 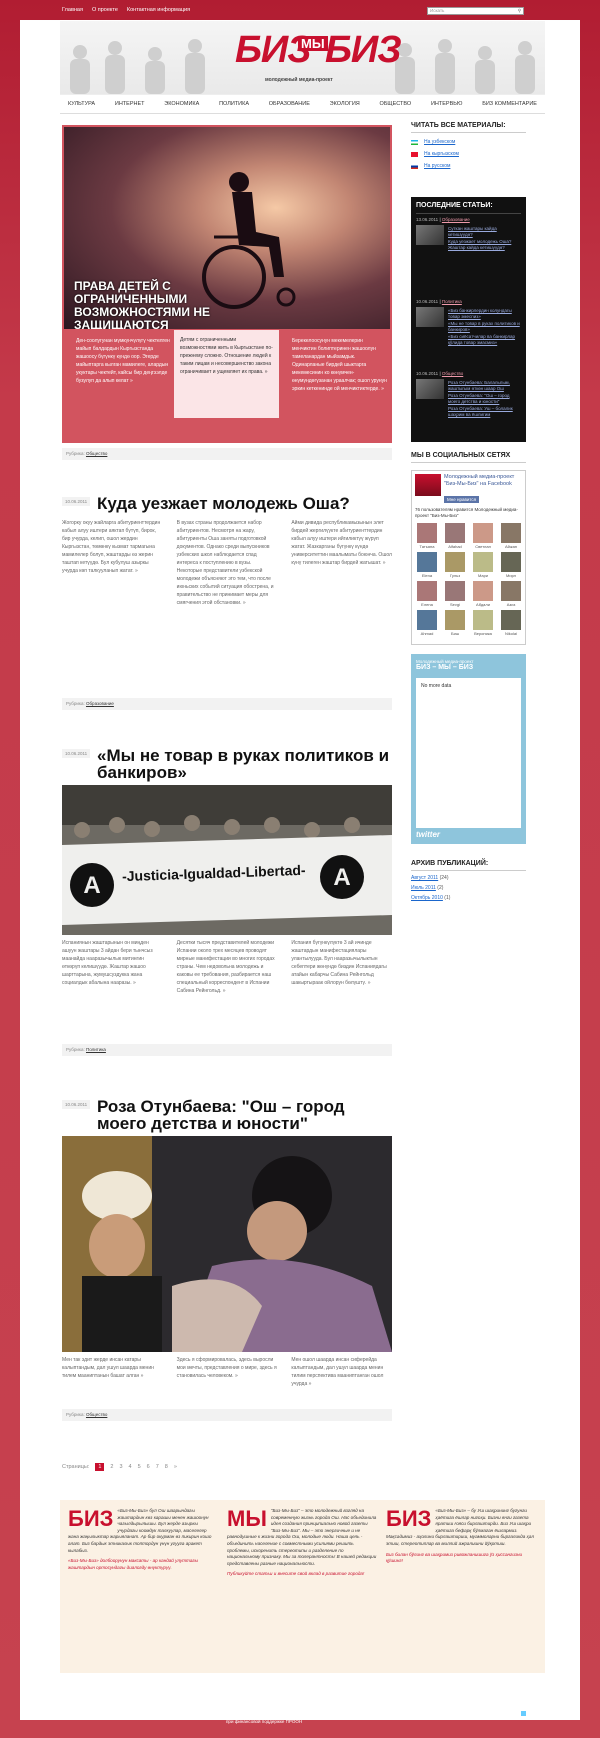 What do you see at coordinates (181, 104) in the screenshot?
I see `nav-economy: ЭКОНОМИКА` at bounding box center [181, 104].